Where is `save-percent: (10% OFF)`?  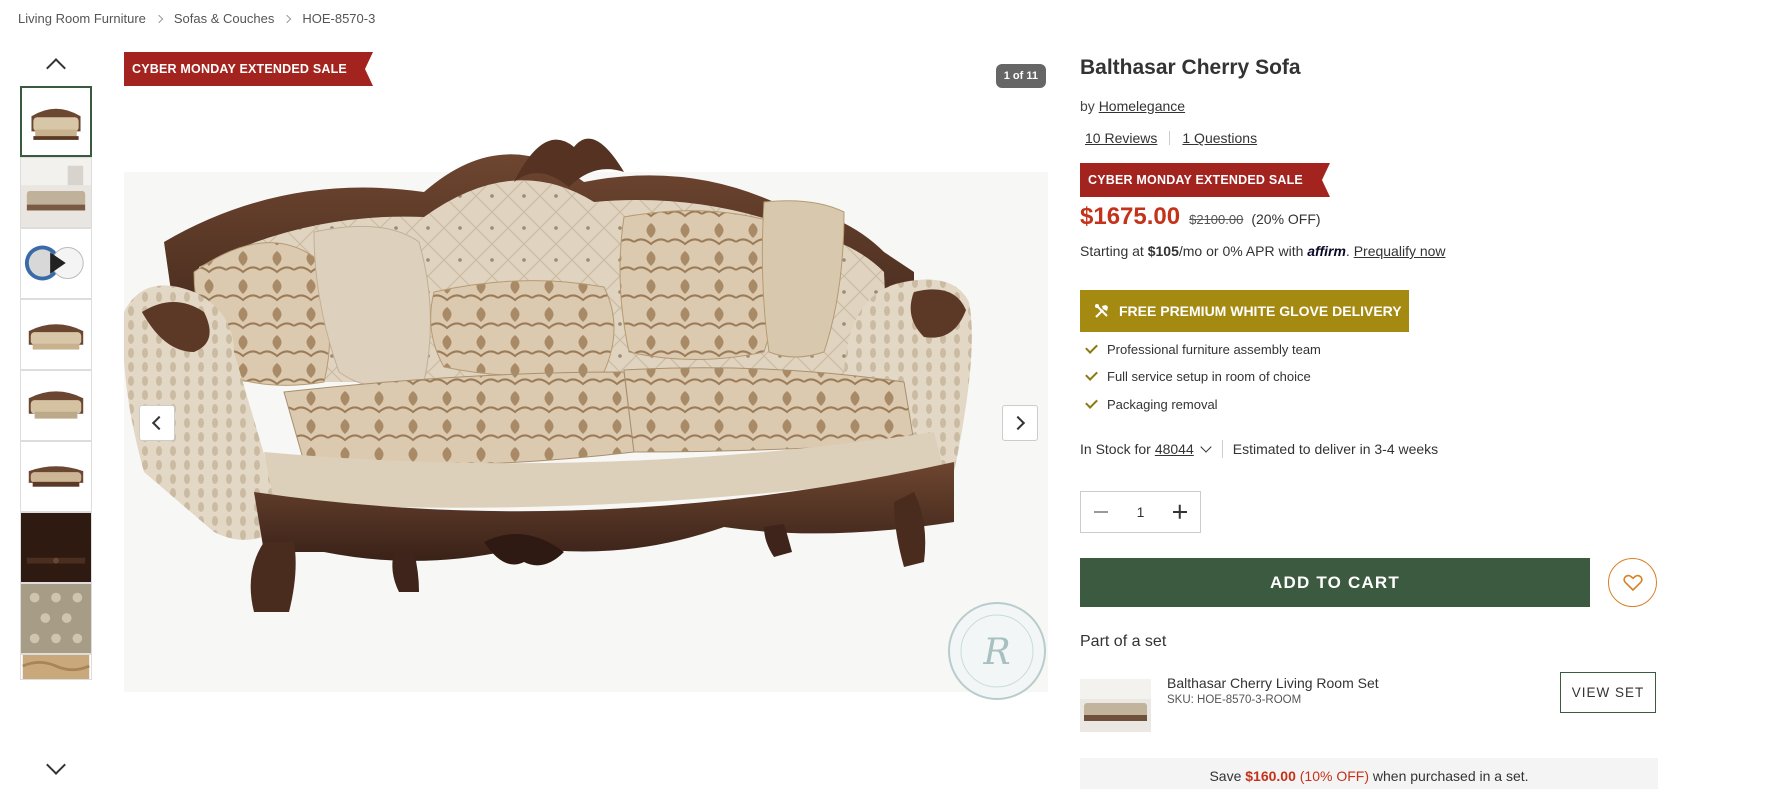
save-percent: (10% OFF) is located at coordinates (1334, 776).